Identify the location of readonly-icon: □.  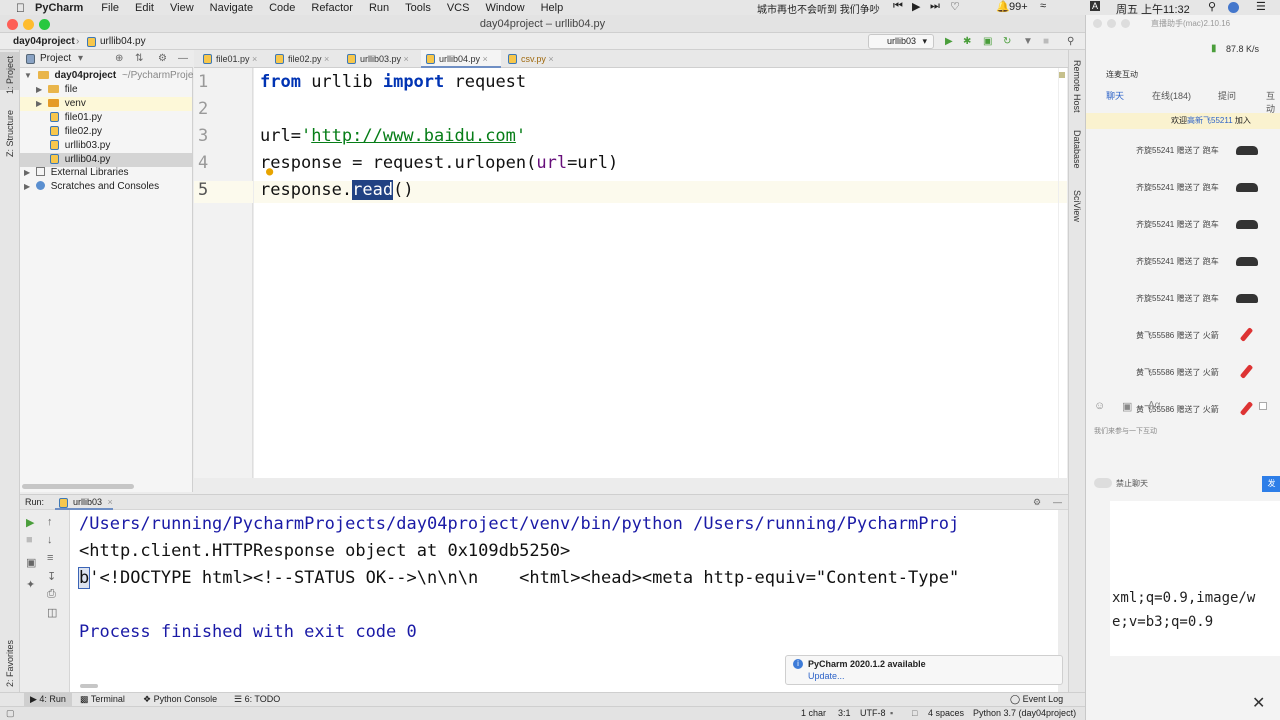
(914, 713).